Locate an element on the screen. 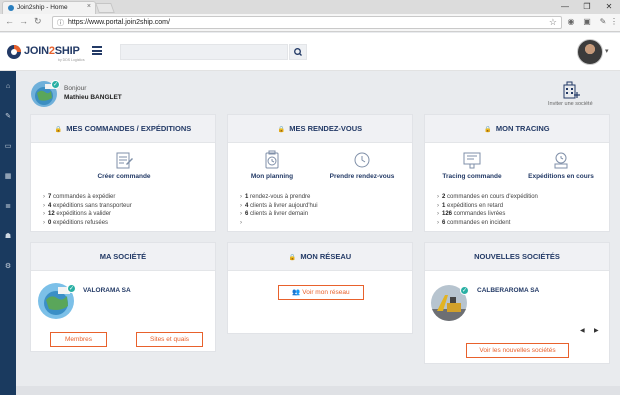  maximize-button: ❐ is located at coordinates (587, 7).